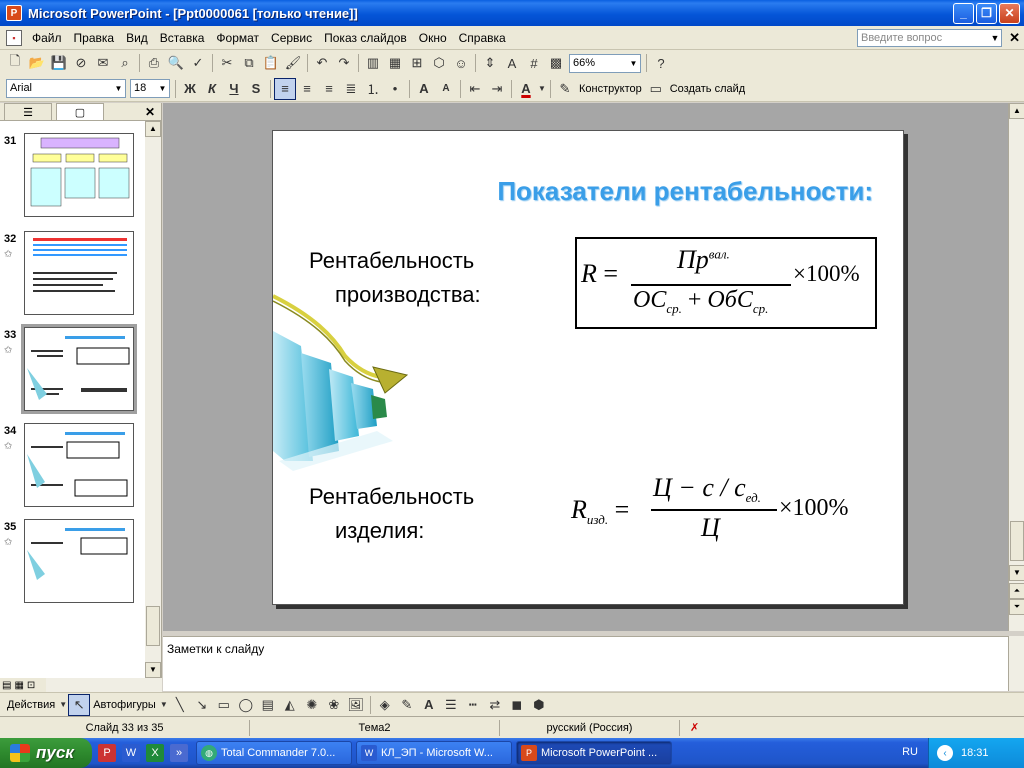 The width and height of the screenshot is (1024, 768). What do you see at coordinates (424, 89) in the screenshot?
I see `increase-font-icon: A` at bounding box center [424, 89].